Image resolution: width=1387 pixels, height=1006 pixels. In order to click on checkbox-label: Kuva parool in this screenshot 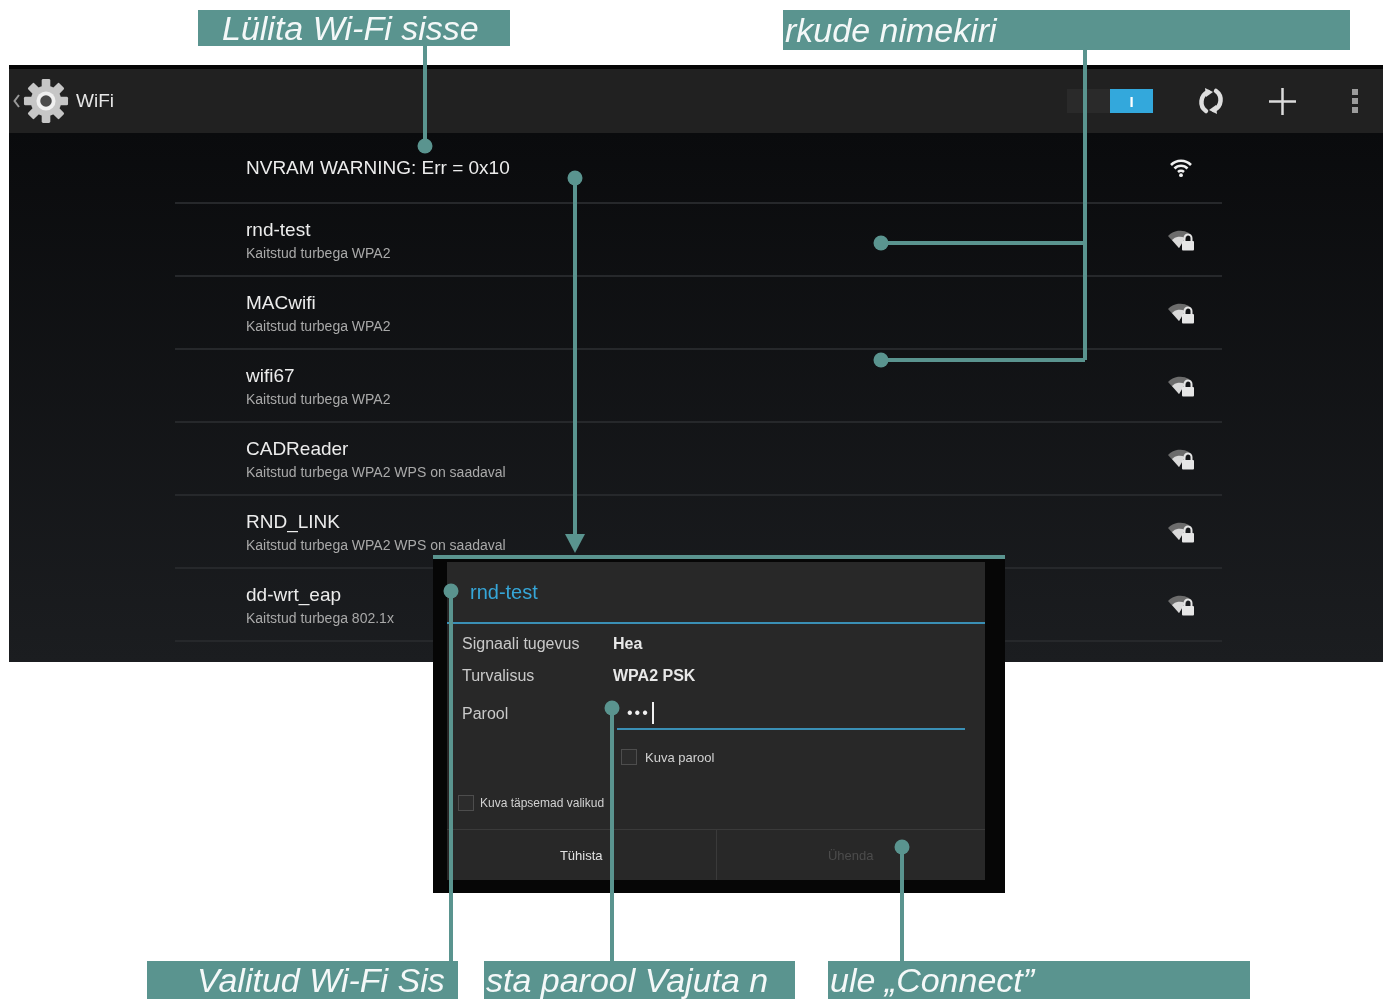, I will do `click(680, 757)`.